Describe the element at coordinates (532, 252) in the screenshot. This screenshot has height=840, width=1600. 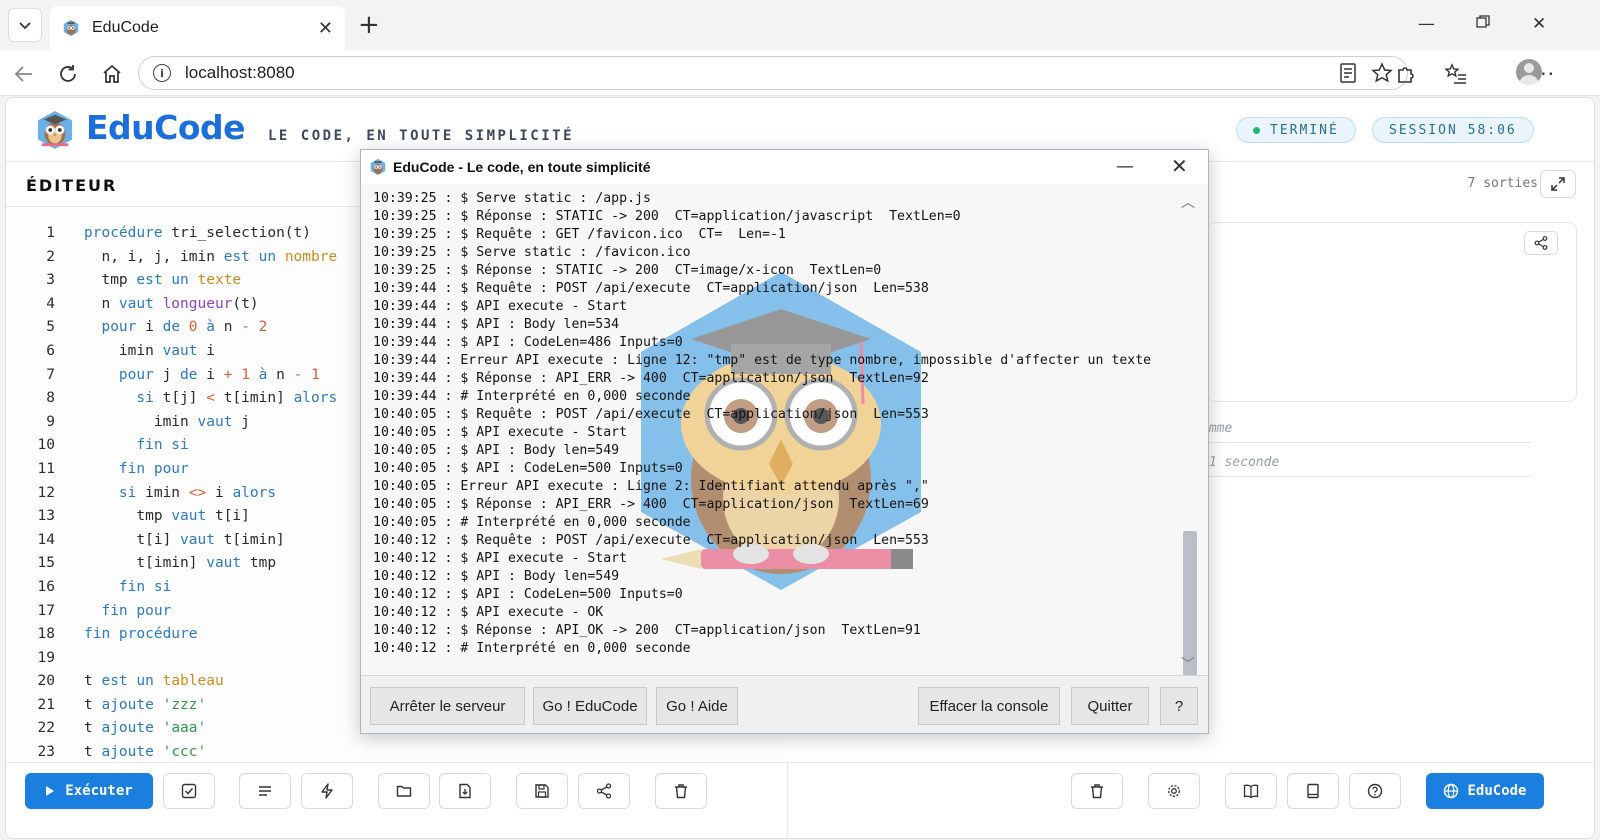
I see `console-line: 10:39:25 : $ Serve static : /favicon.ico` at that location.